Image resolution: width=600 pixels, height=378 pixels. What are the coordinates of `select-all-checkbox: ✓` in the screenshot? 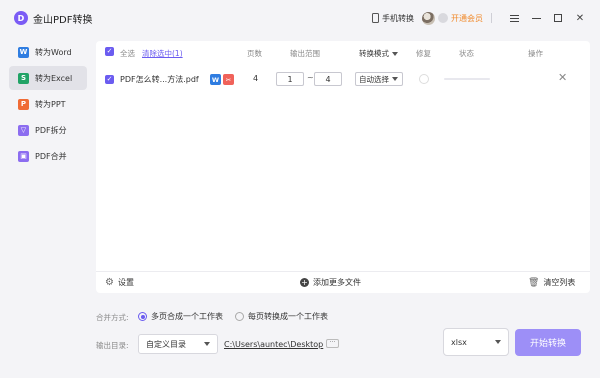 It's located at (109, 51).